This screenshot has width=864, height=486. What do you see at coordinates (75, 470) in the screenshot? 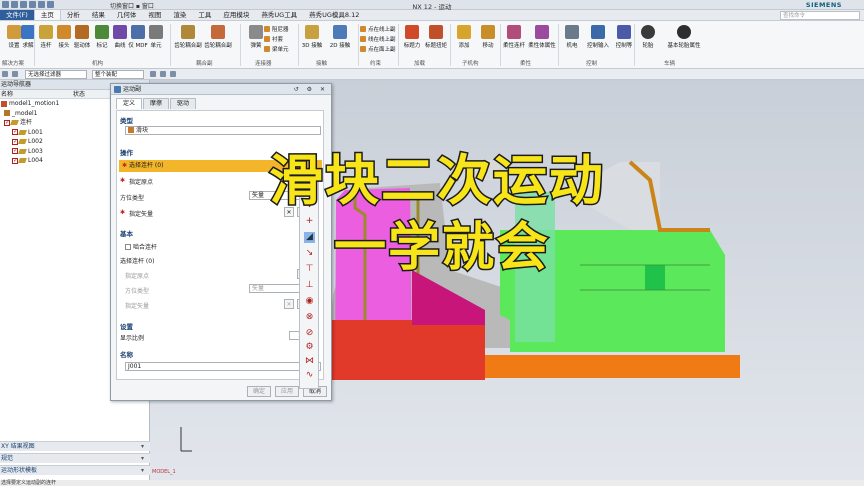
I see `panel-shape-template: 运动形状模板 ▾` at bounding box center [75, 470].